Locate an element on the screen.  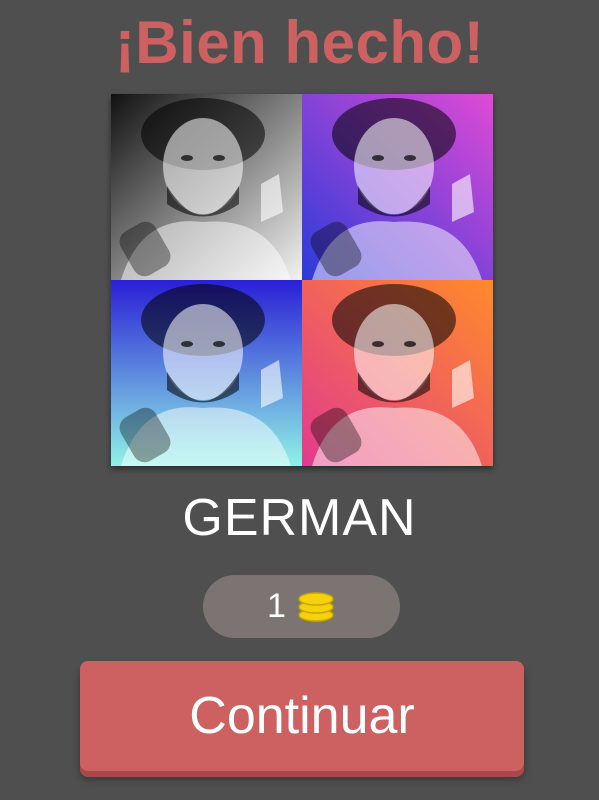
panel-orange-pink is located at coordinates (397, 373).